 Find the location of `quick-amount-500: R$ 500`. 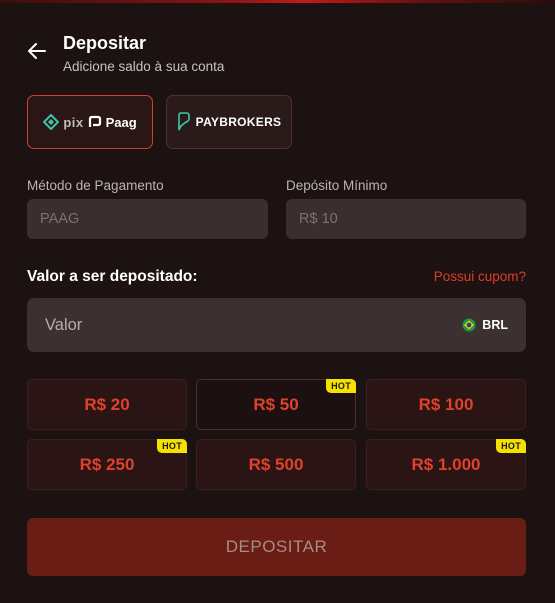

quick-amount-500: R$ 500 is located at coordinates (276, 464).